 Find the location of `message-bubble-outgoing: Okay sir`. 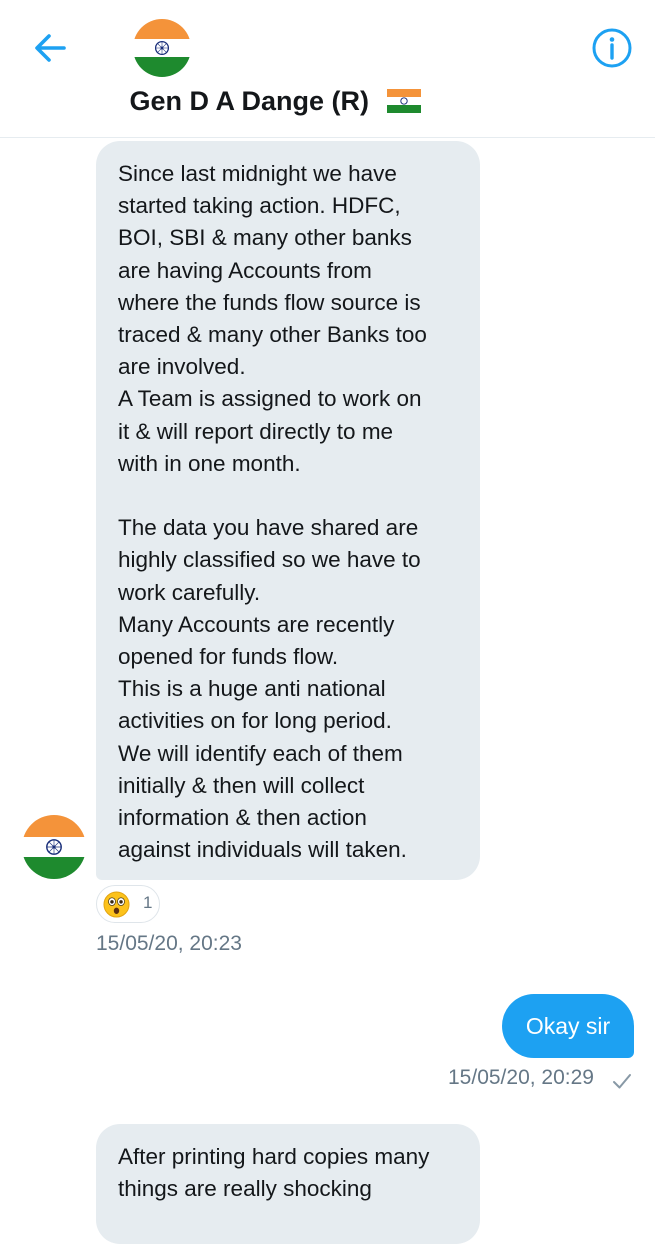

message-bubble-outgoing: Okay sir is located at coordinates (568, 1026).